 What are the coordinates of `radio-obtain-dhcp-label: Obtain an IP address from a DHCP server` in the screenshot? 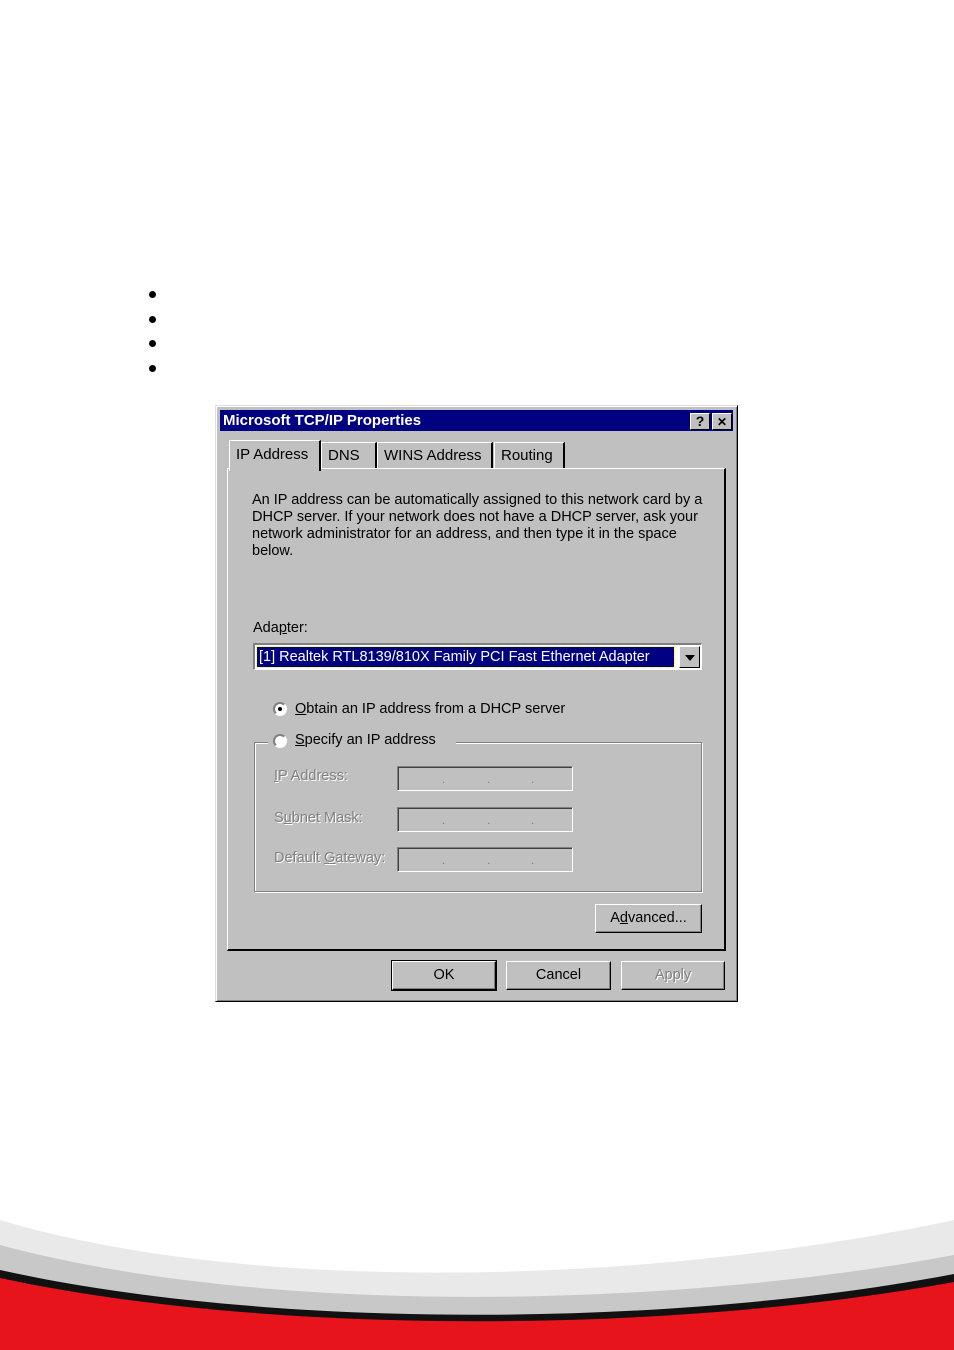 It's located at (430, 709).